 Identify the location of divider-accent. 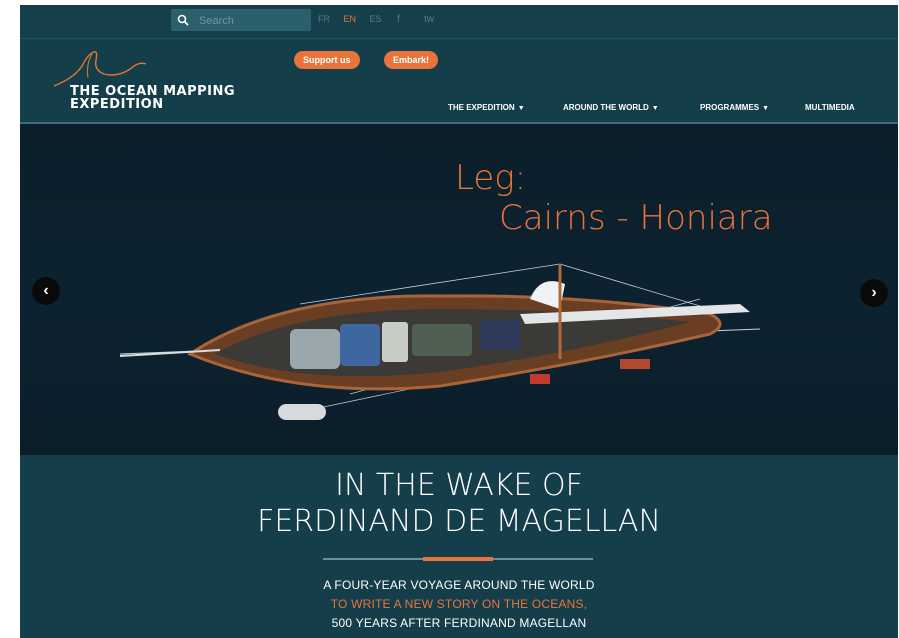
(458, 559).